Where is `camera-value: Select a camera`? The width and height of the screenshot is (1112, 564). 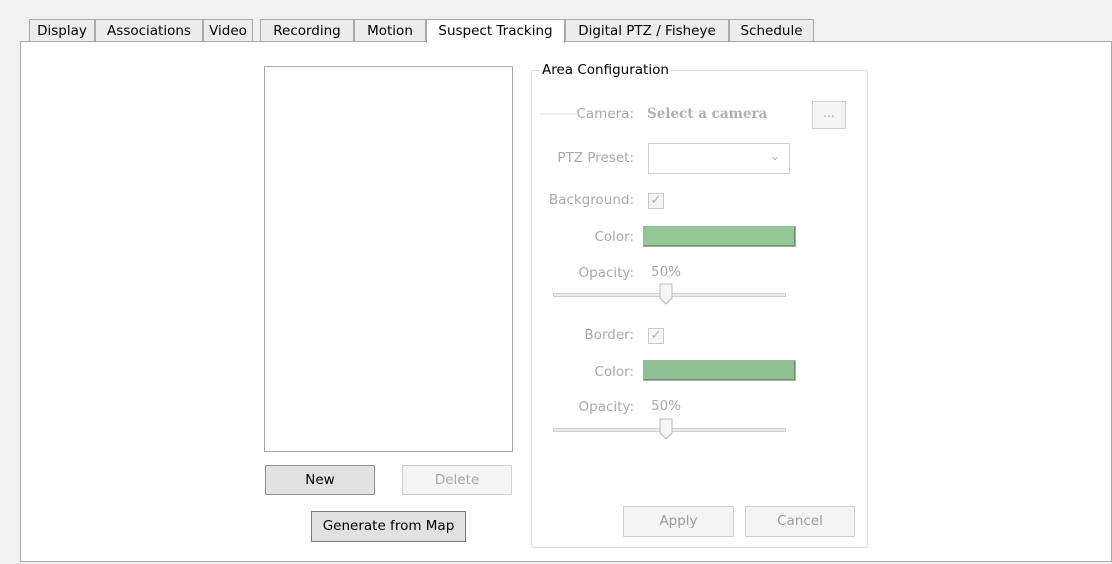
camera-value: Select a camera is located at coordinates (707, 114).